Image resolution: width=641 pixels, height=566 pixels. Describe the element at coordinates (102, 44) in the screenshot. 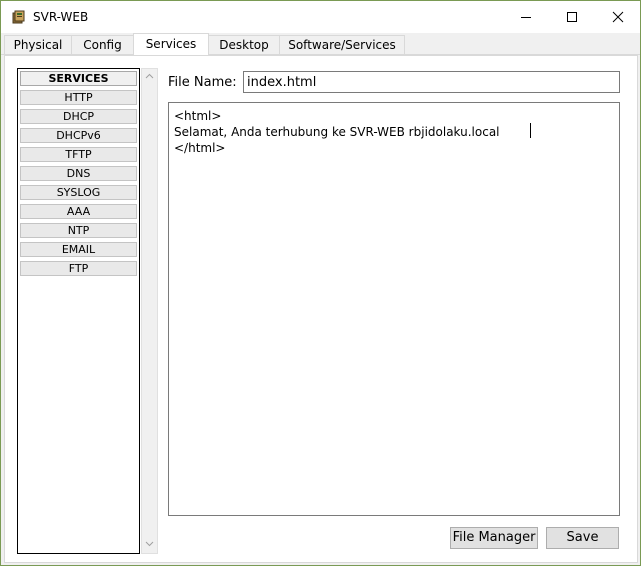

I see `tab-config: Config` at that location.